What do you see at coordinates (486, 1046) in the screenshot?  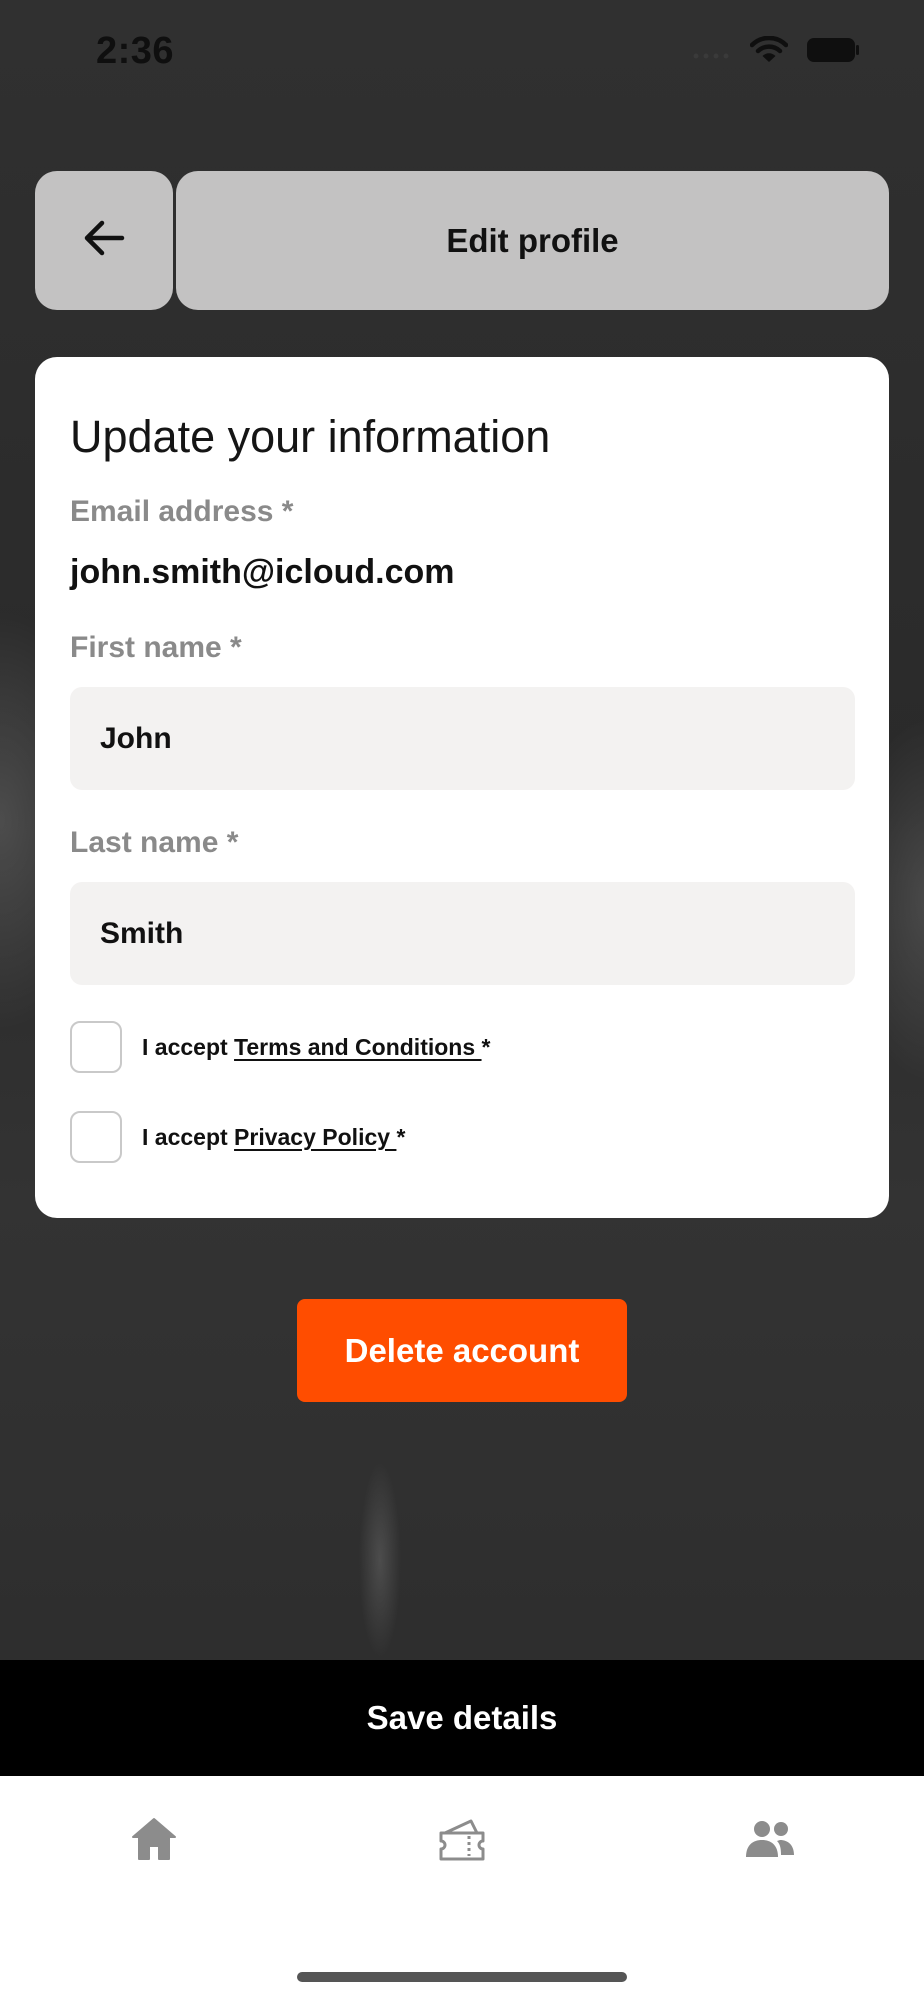 I see `terms-required: *` at bounding box center [486, 1046].